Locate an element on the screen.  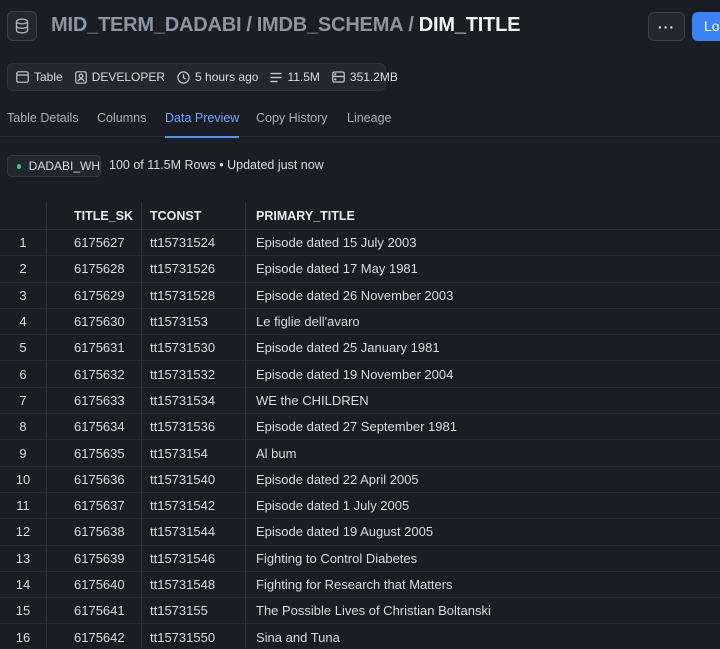
breadcrumb-schema: IMDB_SCHEMA is located at coordinates (330, 25).